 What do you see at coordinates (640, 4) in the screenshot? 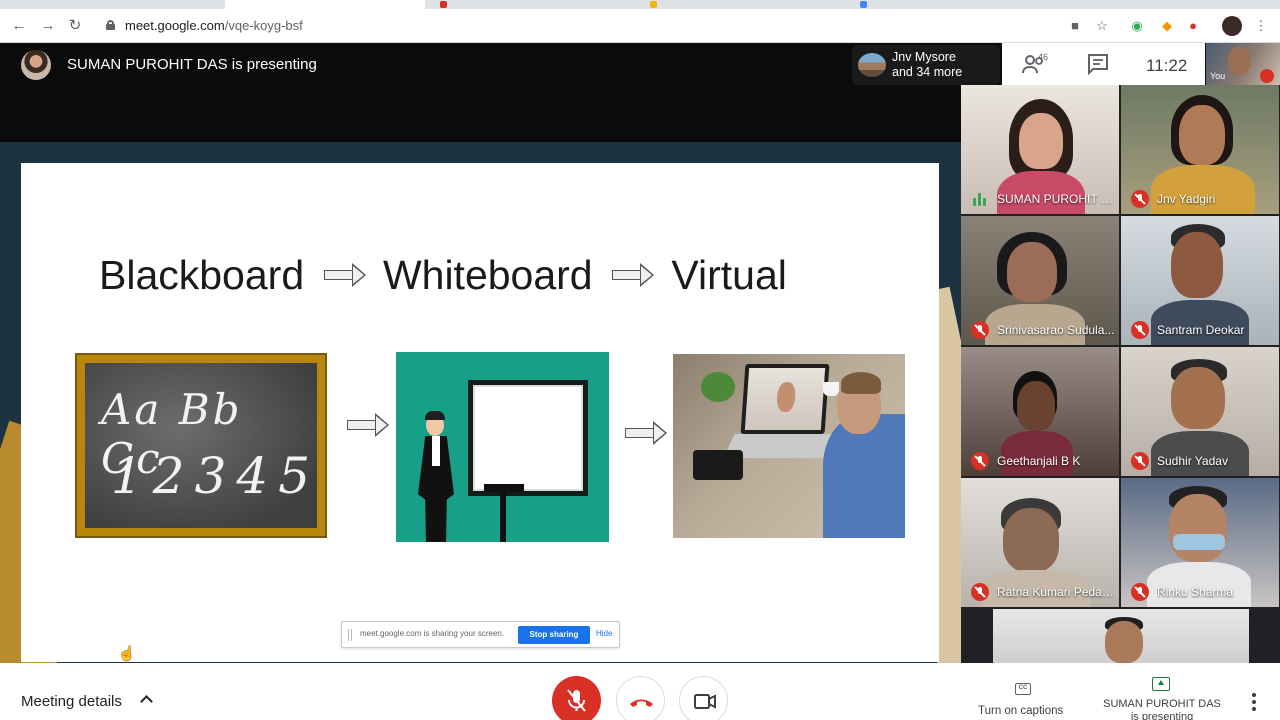
I see `browser-tabstrip` at bounding box center [640, 4].